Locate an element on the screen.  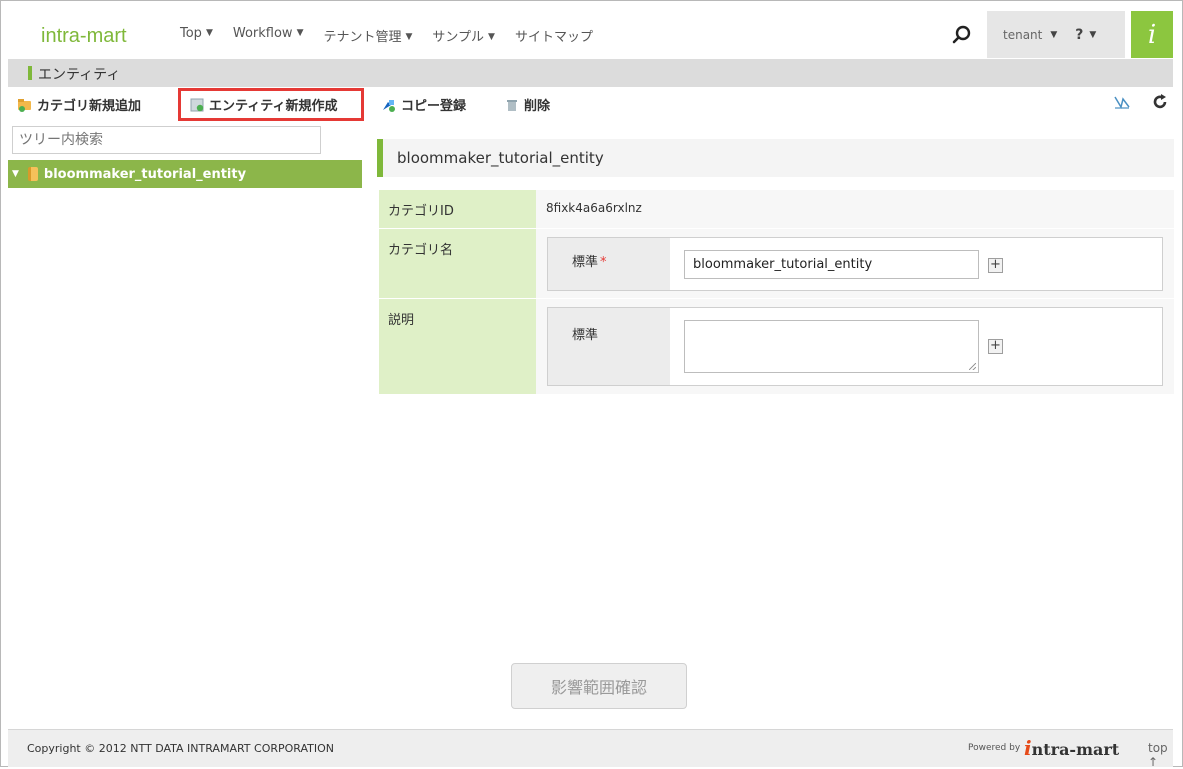
category-id-value: 8fixk4a6a6rxlnz is located at coordinates (855, 209).